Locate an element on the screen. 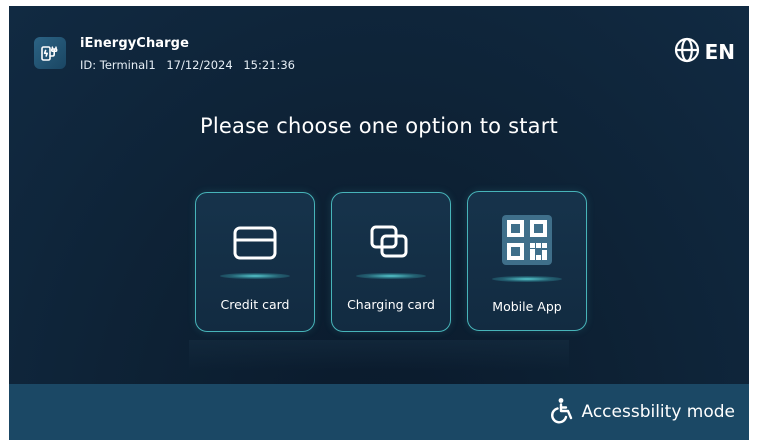 The width and height of the screenshot is (758, 445). accessibility-mode-label: Accessbility mode is located at coordinates (658, 412).